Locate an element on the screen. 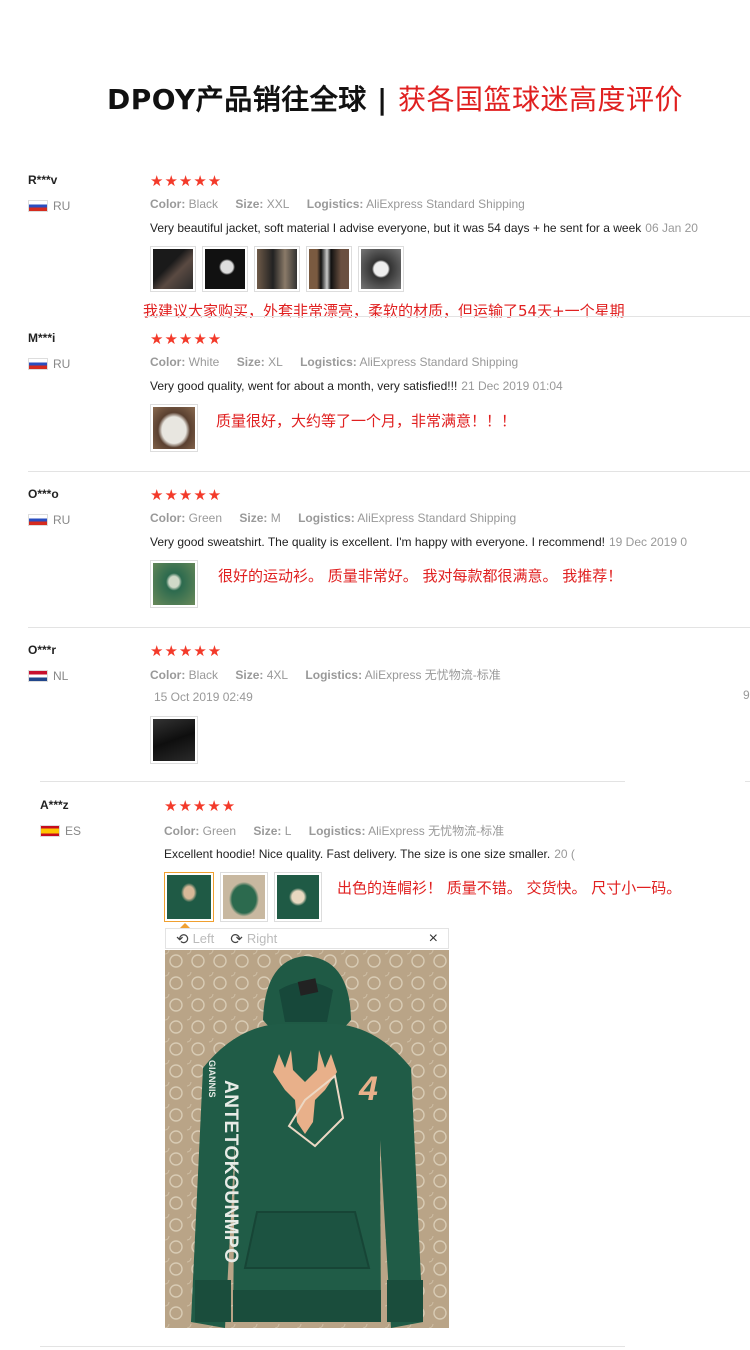 The height and width of the screenshot is (1350, 750). reviewer-name: A***z is located at coordinates (54, 805).